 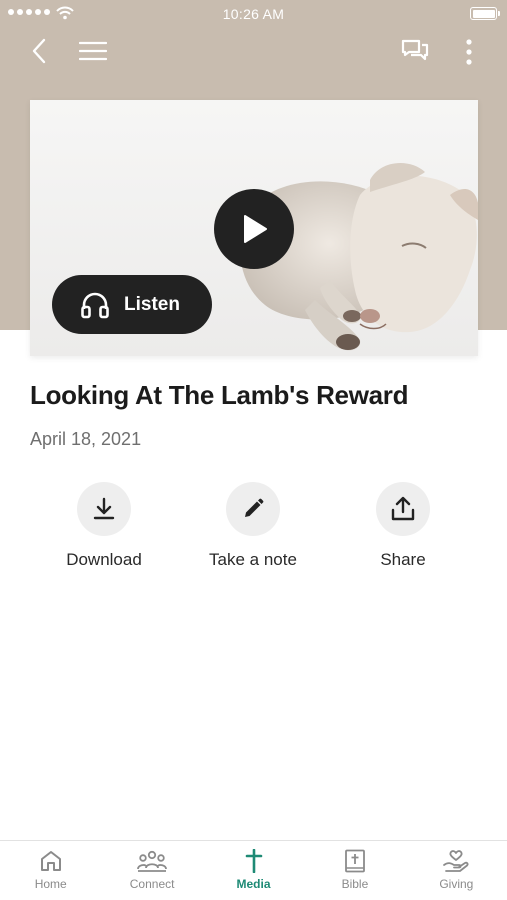 I want to click on hamburger-menu-icon, so click(x=93, y=51).